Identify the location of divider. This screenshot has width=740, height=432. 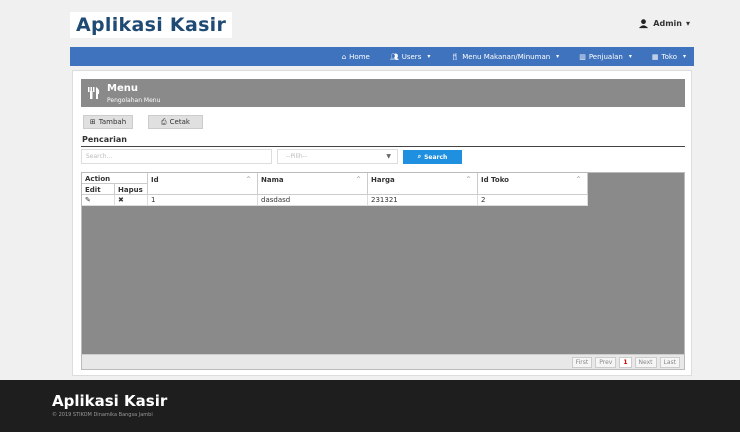
(383, 146).